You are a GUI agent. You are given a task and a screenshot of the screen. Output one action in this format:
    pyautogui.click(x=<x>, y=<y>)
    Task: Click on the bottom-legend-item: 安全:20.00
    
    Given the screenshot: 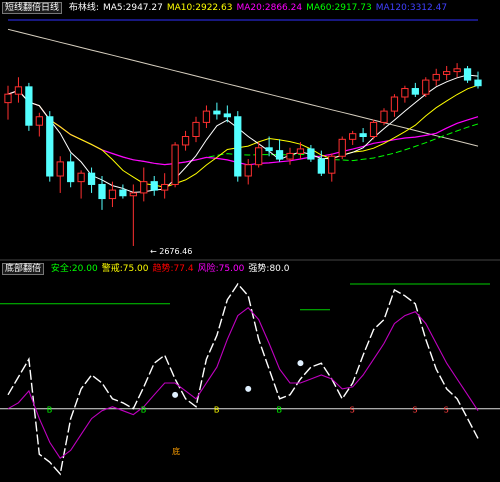 What is the action you would take?
    pyautogui.click(x=74, y=269)
    